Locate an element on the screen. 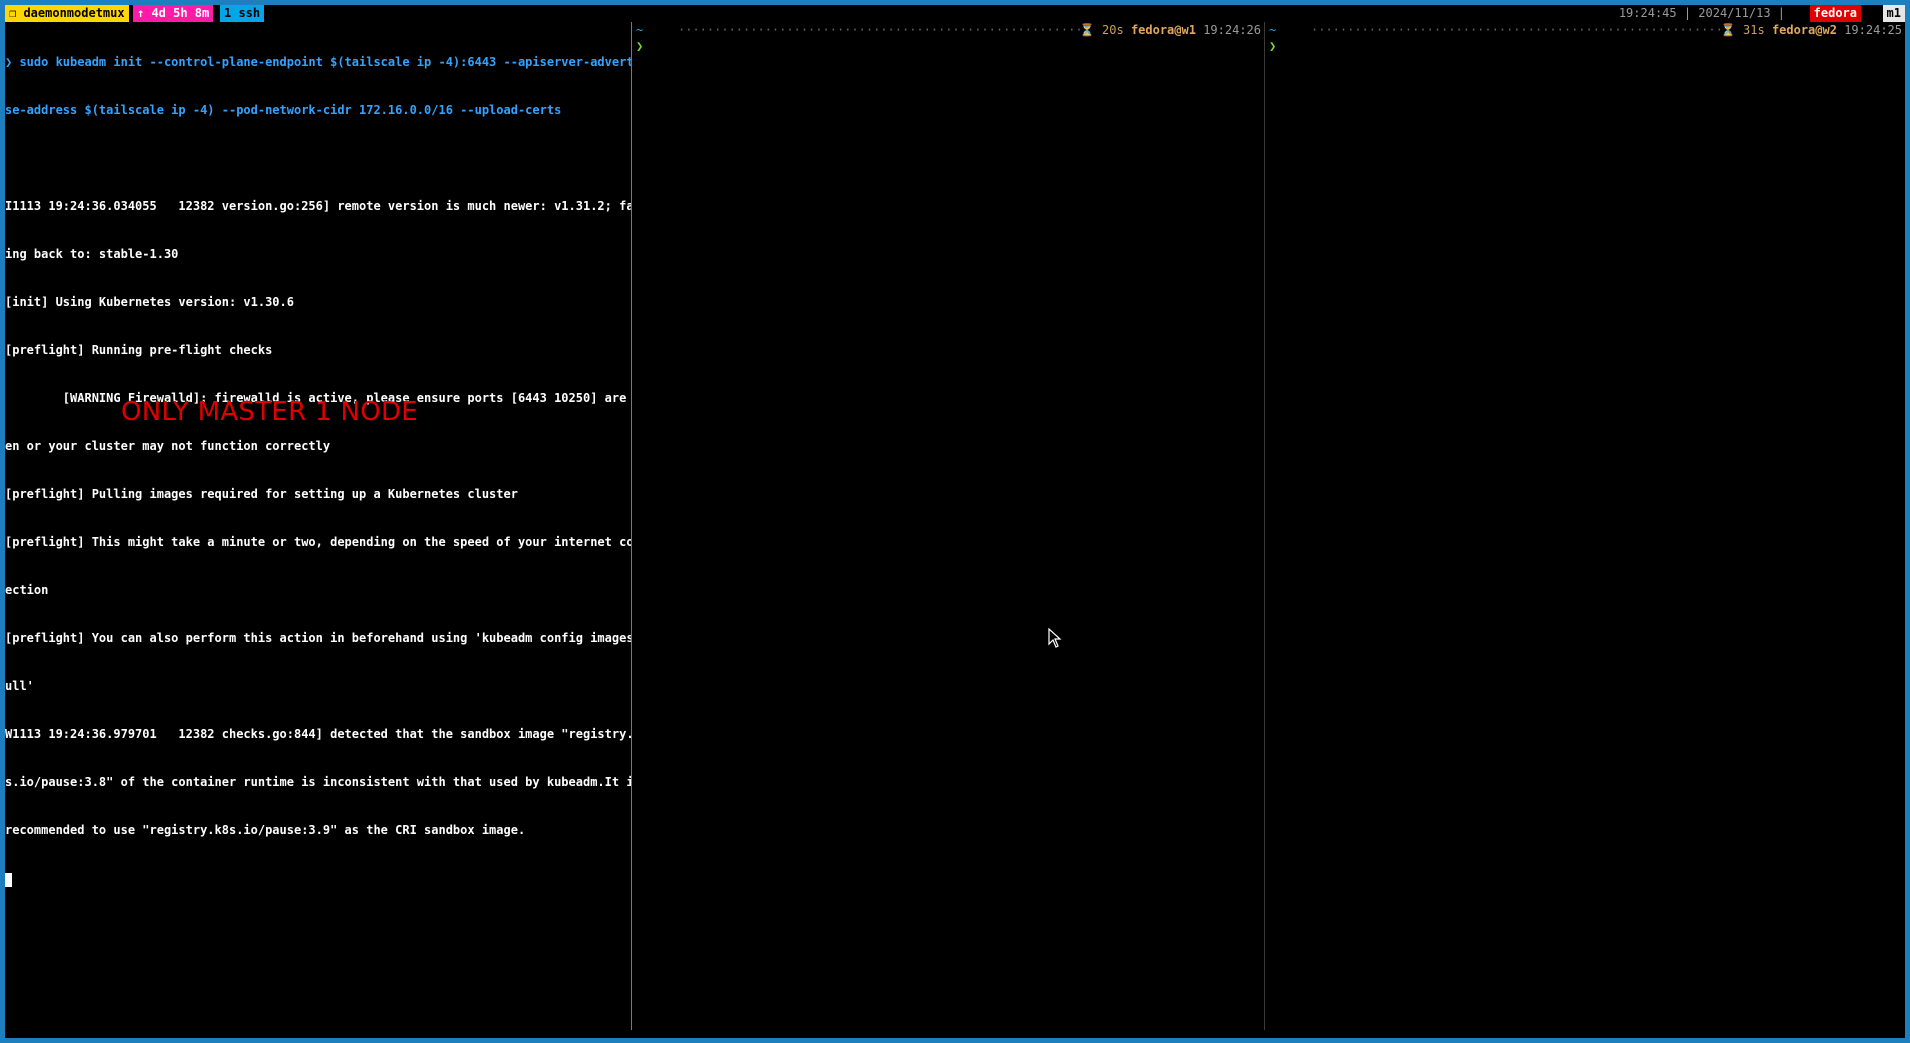 The width and height of the screenshot is (1910, 1043). prompt-time: 19:24:25 is located at coordinates (1873, 30).